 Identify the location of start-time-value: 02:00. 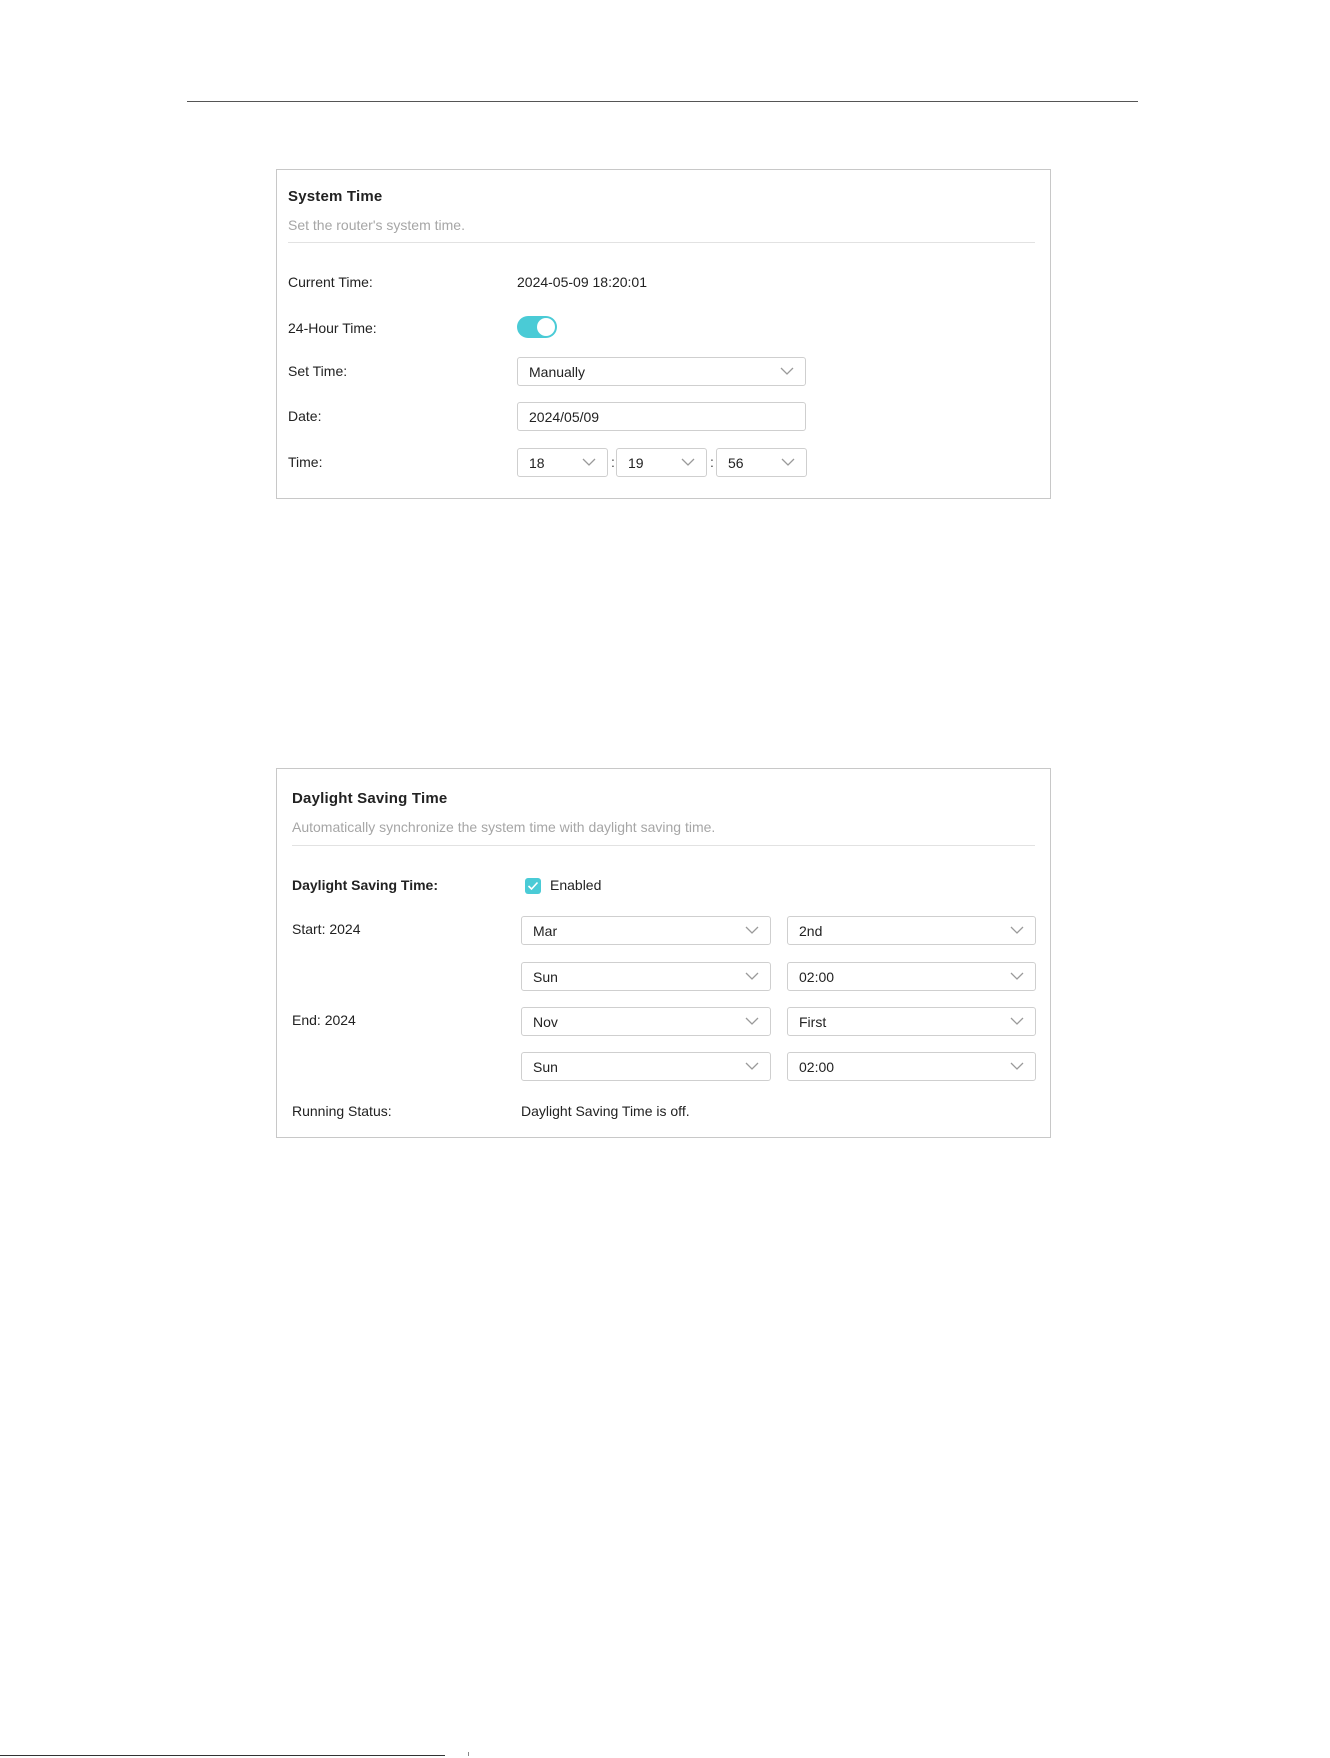
(817, 977).